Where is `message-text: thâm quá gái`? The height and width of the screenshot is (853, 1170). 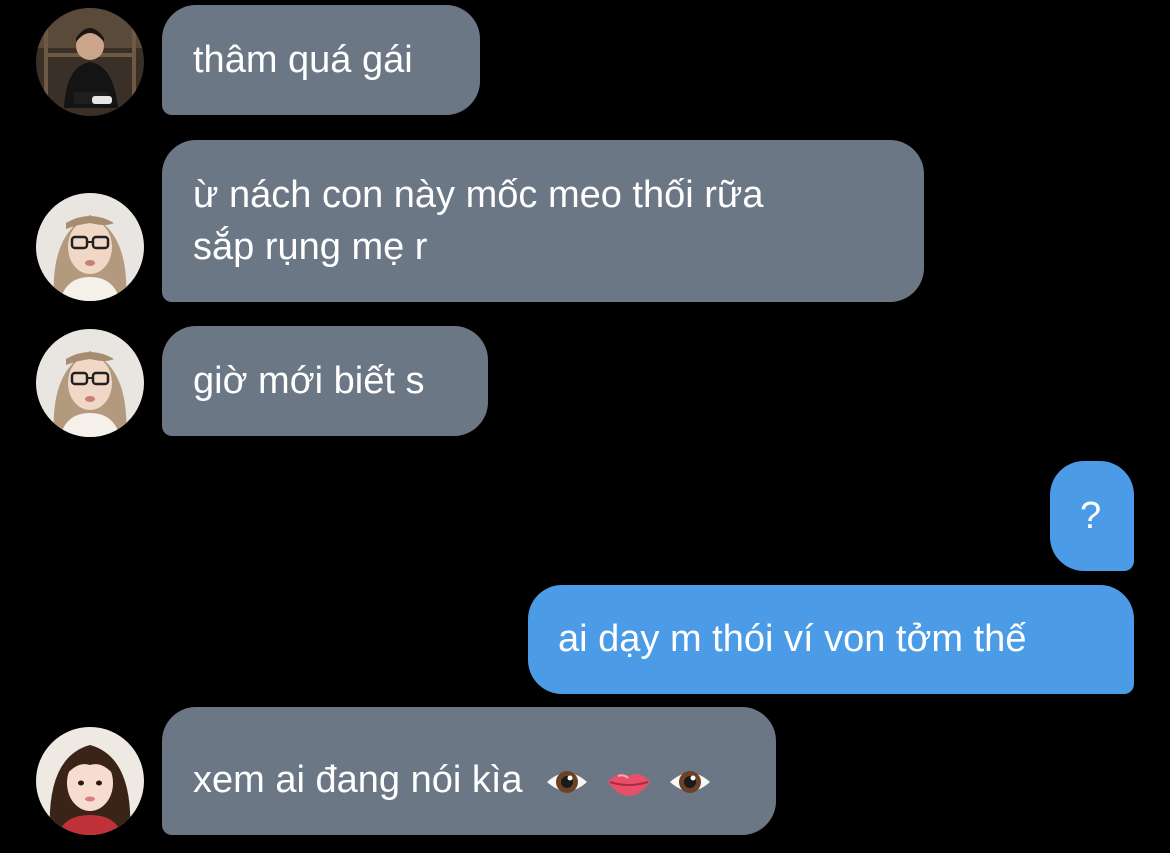 message-text: thâm quá gái is located at coordinates (303, 60).